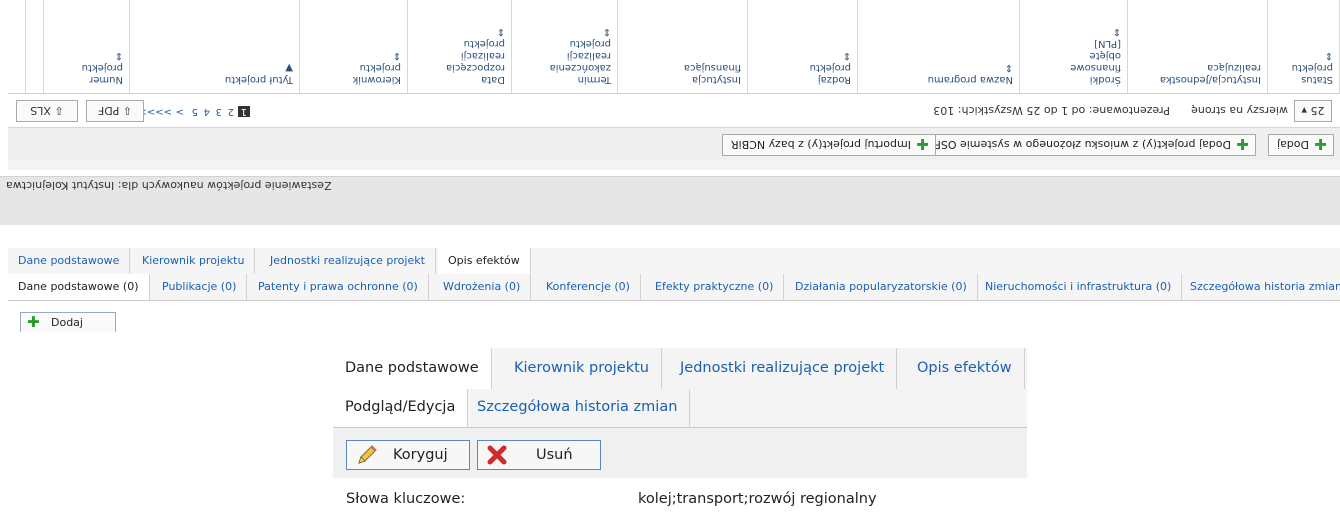  What do you see at coordinates (1304, 46) in the screenshot?
I see `column-header-status: Status projektu ⇕` at bounding box center [1304, 46].